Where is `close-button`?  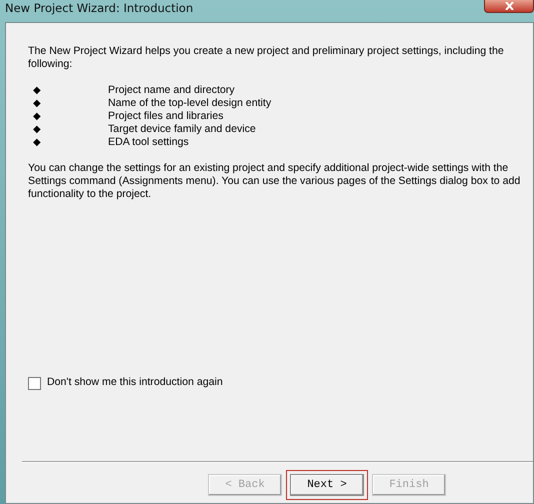 close-button is located at coordinates (509, 6).